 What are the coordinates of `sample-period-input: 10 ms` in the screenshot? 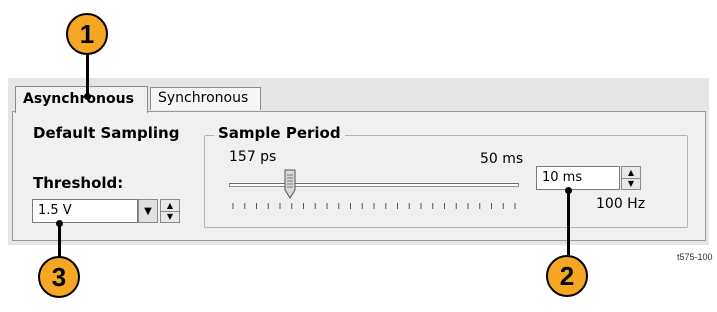 It's located at (578, 178).